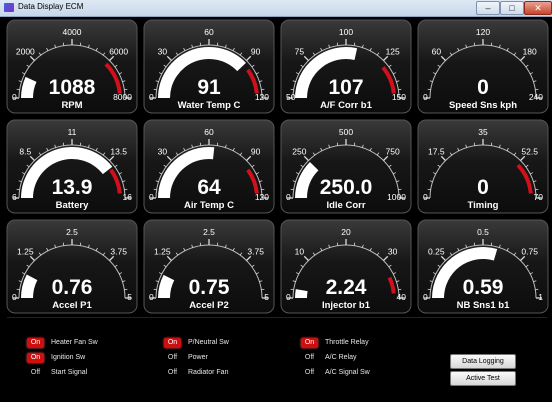 The image size is (552, 402). I want to click on gauge-value: 0, so click(483, 187).